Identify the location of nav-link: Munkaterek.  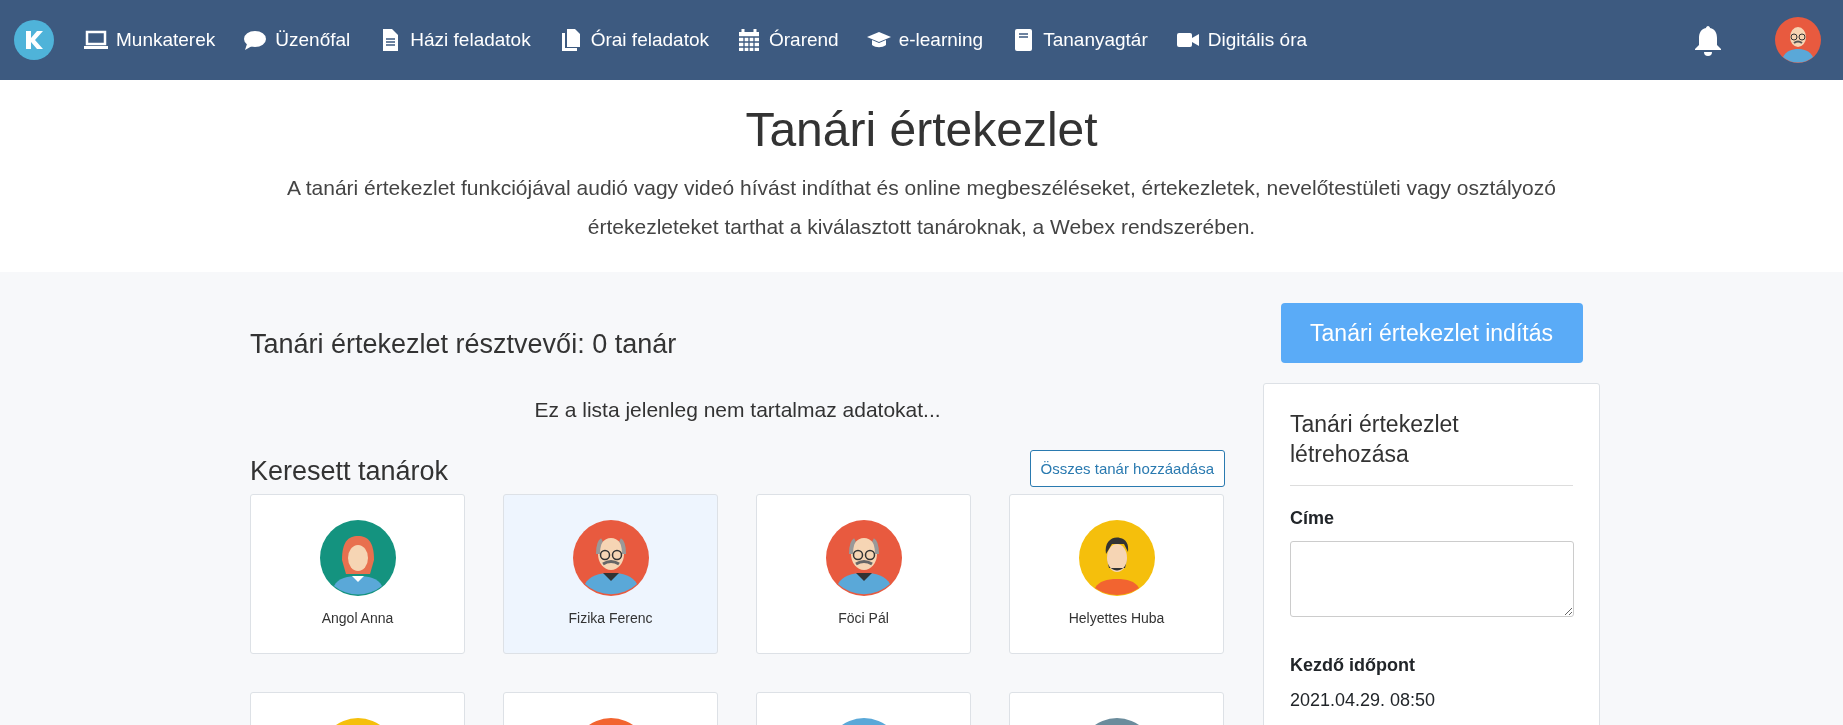
(150, 40).